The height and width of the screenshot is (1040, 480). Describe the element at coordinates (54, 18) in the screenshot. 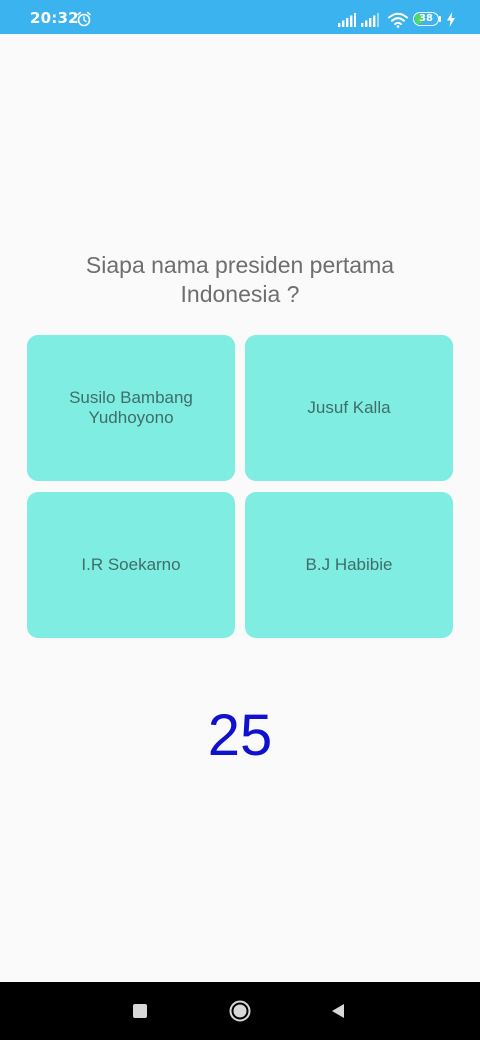

I see `status-time: 20:32` at that location.